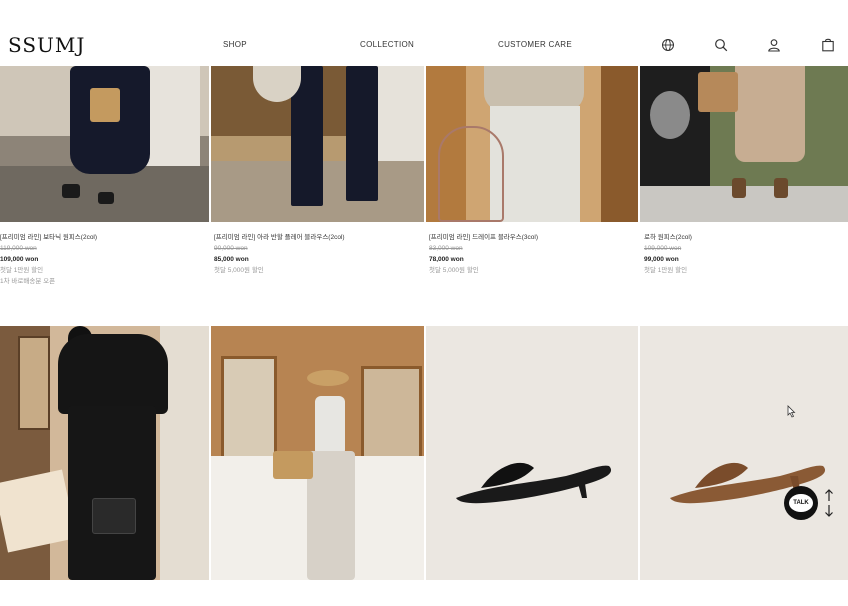 The image size is (848, 606). Describe the element at coordinates (791, 412) in the screenshot. I see `pointer-cursor-icon` at that location.